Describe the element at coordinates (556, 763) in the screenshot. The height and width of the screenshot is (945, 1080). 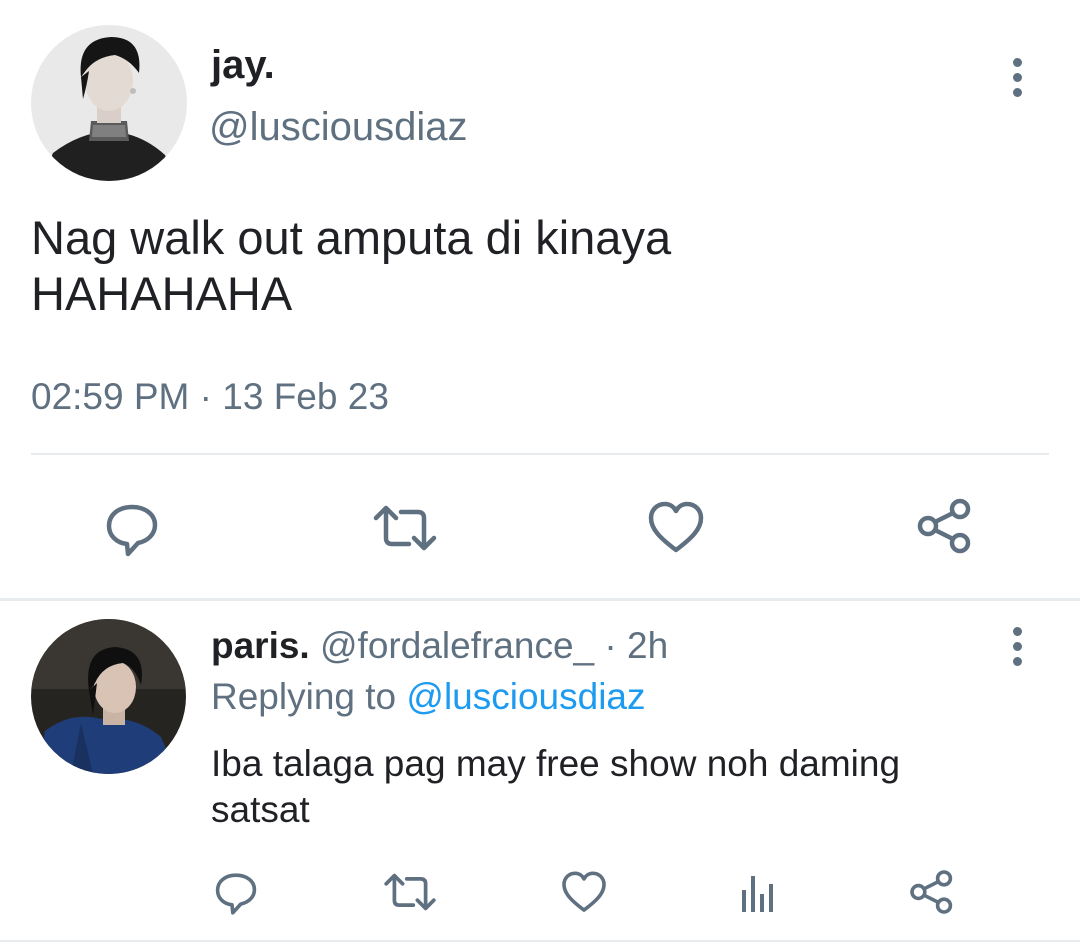
I see `reply-text-line: Iba talaga pag may free show noh daming` at that location.